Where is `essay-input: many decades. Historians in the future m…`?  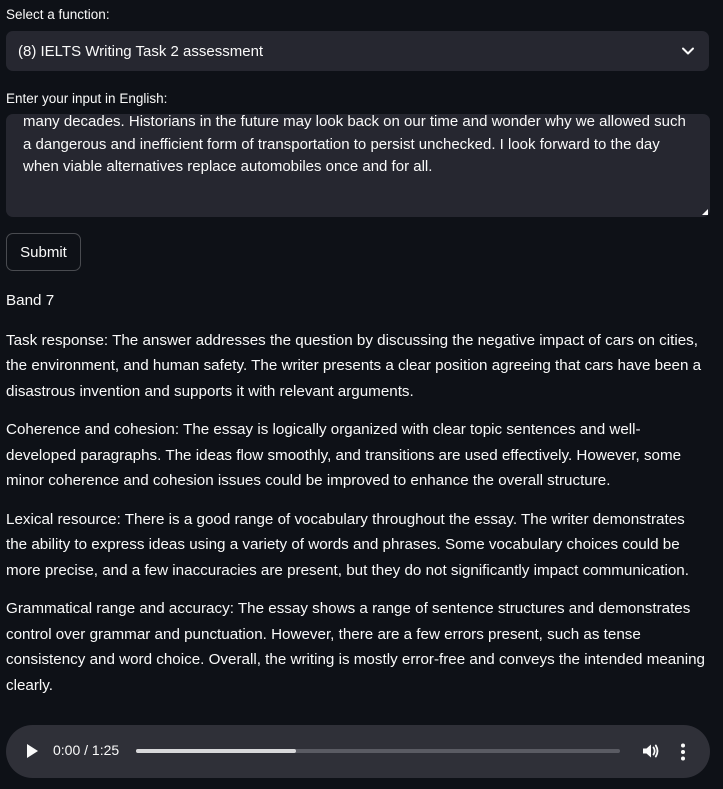 essay-input: many decades. Historians in the future m… is located at coordinates (358, 165).